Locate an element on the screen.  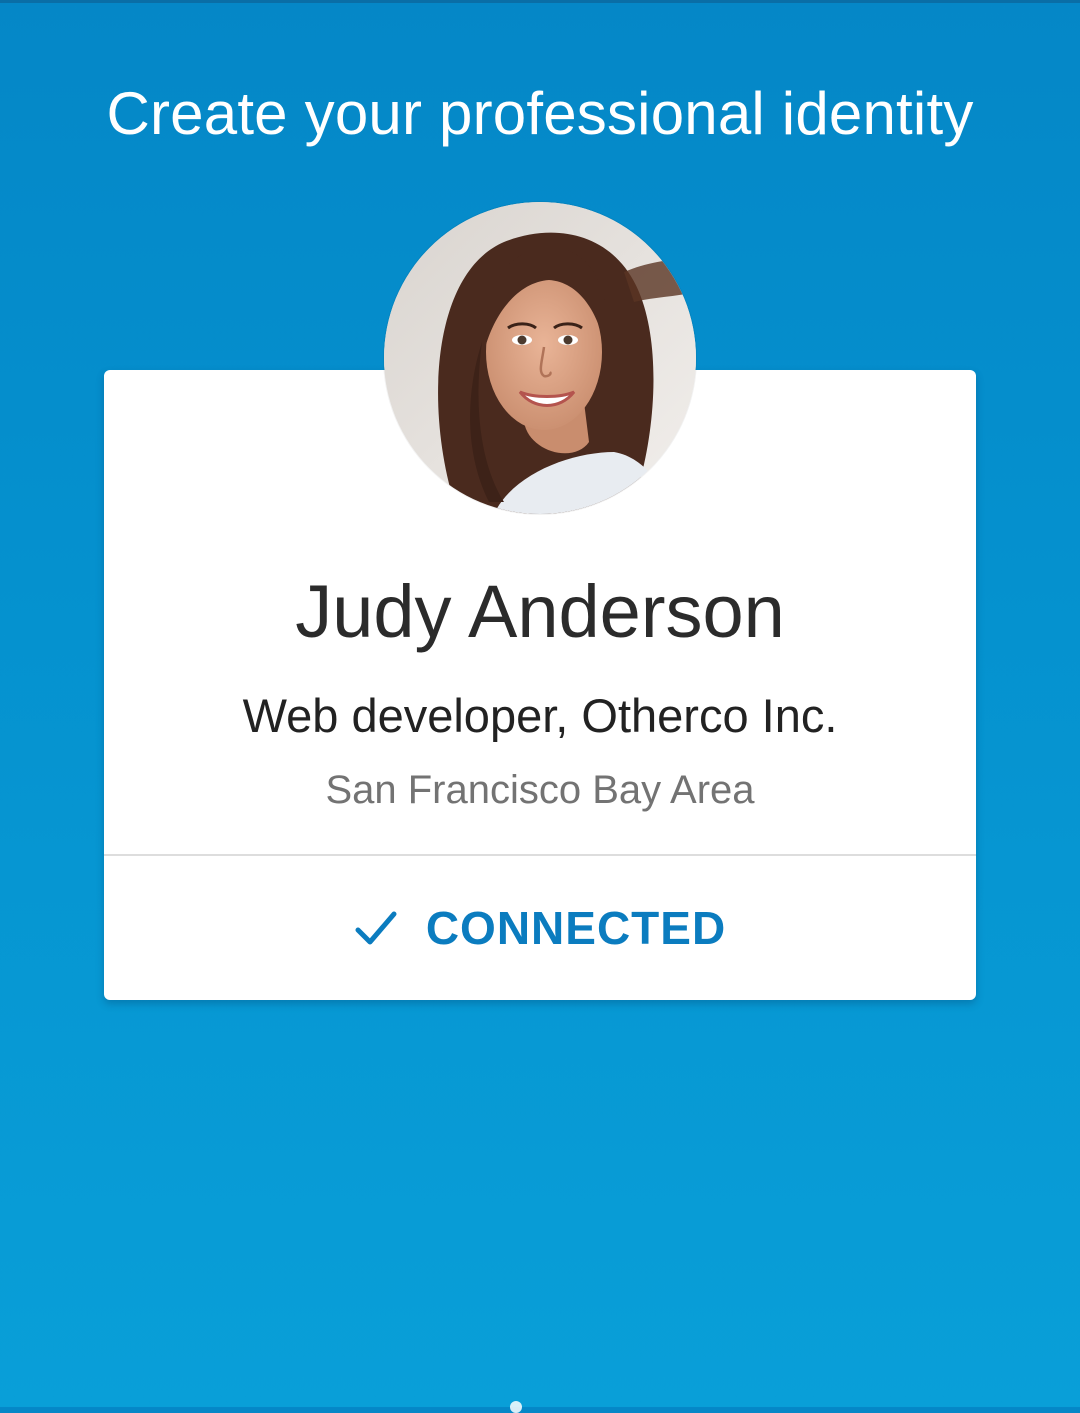
profile-photo-icon is located at coordinates (540, 358).